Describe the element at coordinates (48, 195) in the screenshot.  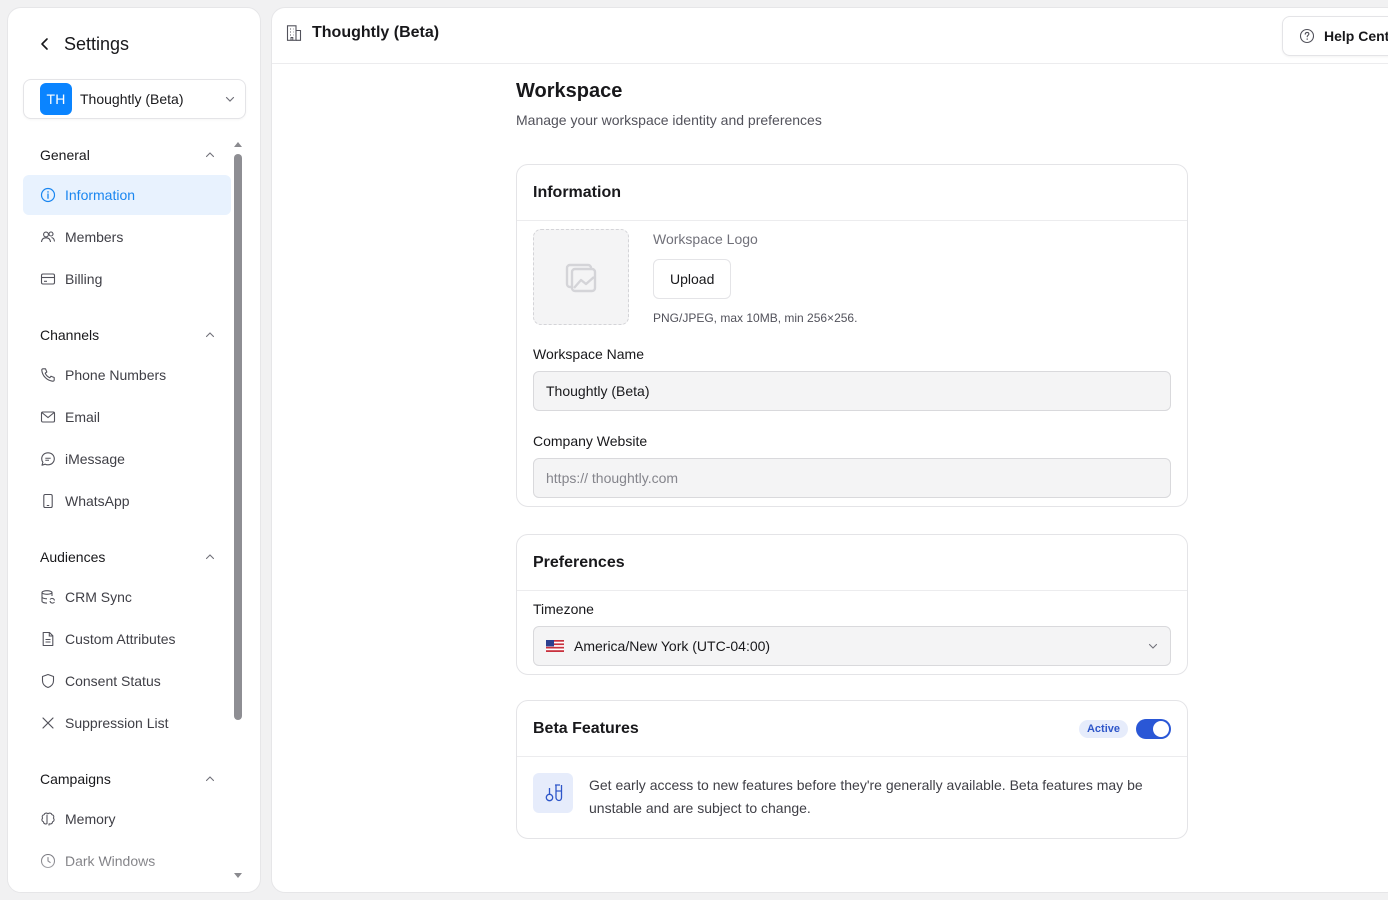
I see `info-icon` at that location.